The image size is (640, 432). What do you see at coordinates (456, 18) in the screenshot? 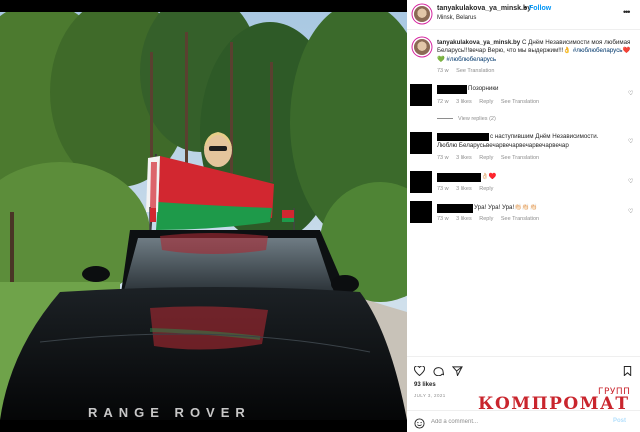
I see `post-location: Minsk, Belarus` at bounding box center [456, 18].